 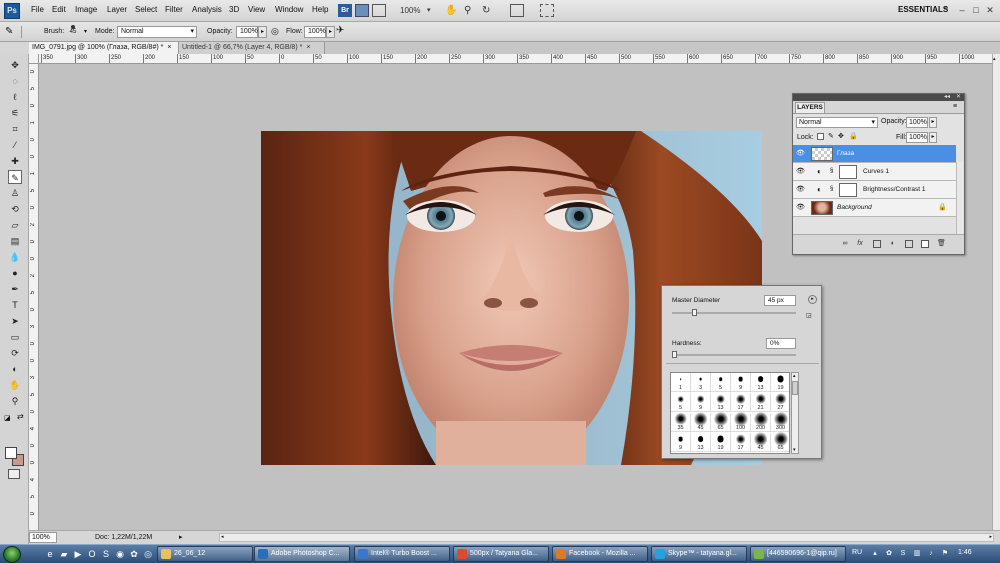 What do you see at coordinates (73, 32) in the screenshot?
I see `brush-preset-picker: 45` at bounding box center [73, 32].